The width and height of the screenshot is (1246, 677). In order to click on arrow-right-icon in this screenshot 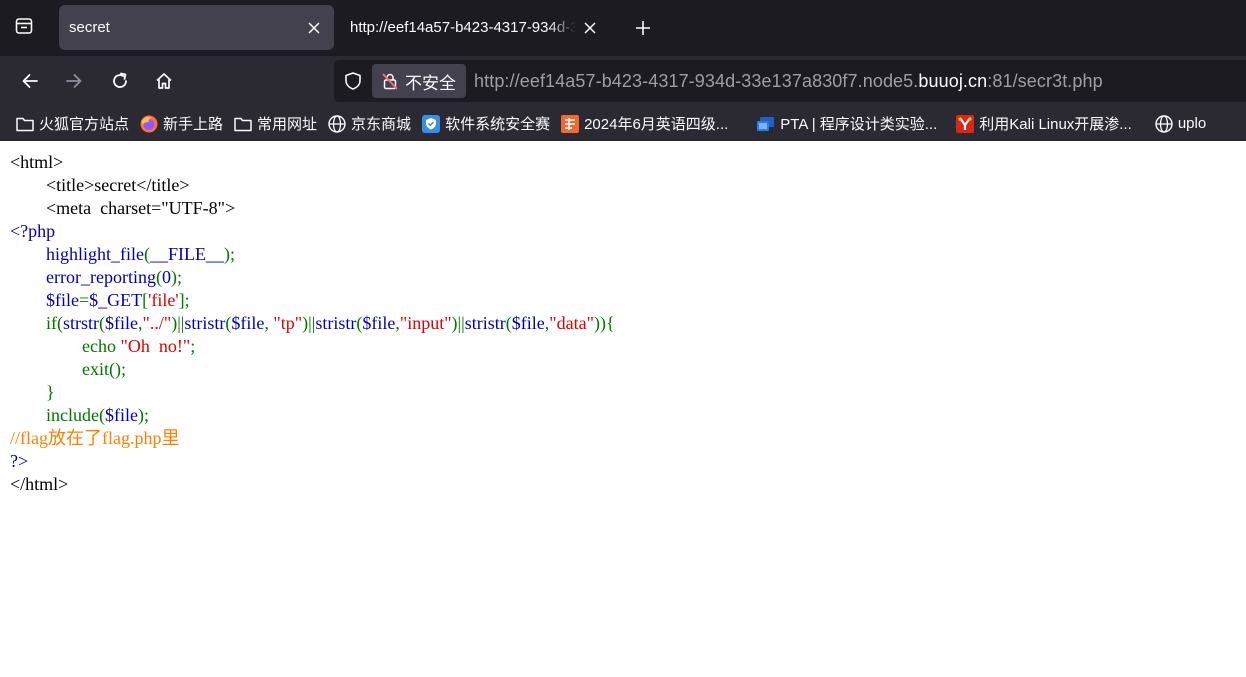, I will do `click(74, 81)`.